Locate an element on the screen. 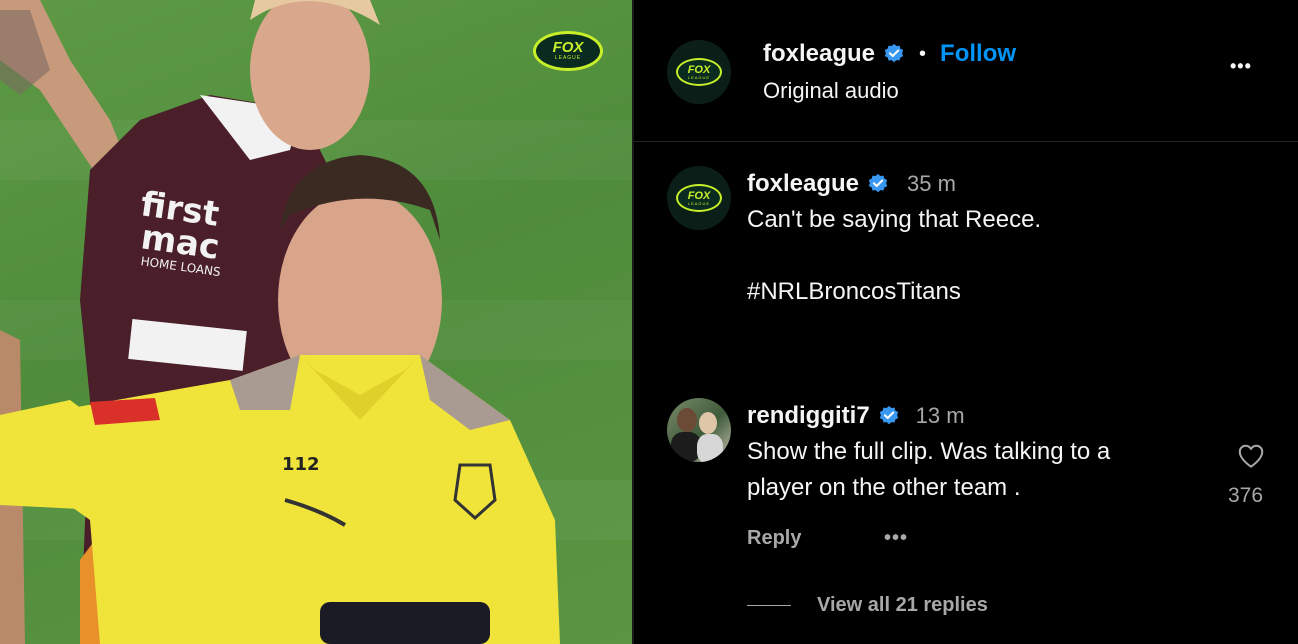 This screenshot has width=1298, height=644. fox-league-logo: FOX LEAGUE is located at coordinates (568, 51).